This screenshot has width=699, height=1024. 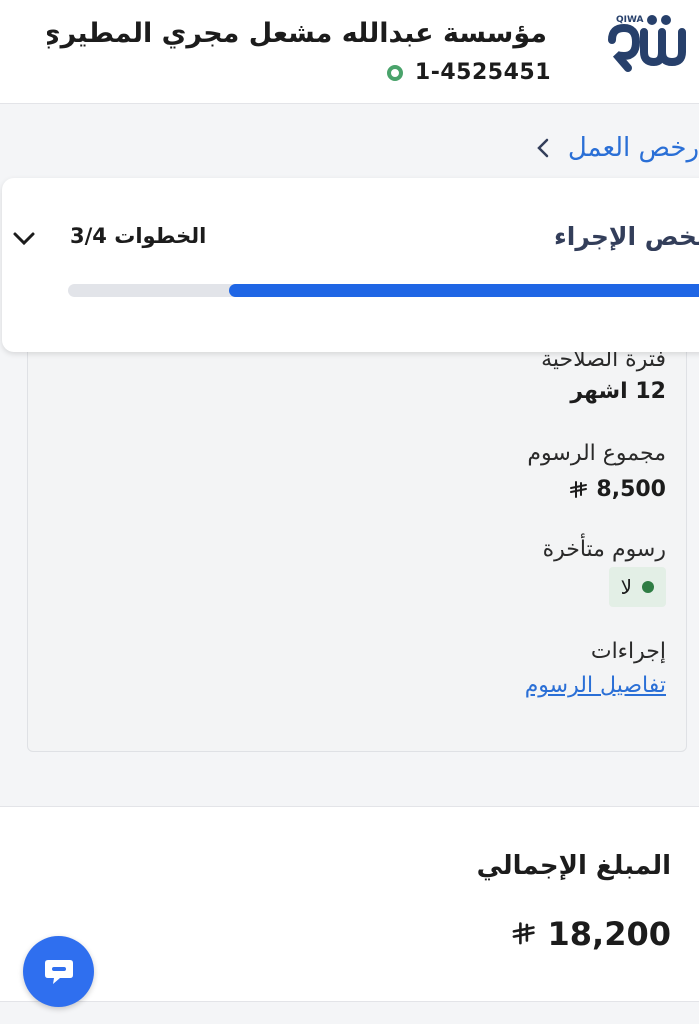 I want to click on chat-icon, so click(x=58, y=971).